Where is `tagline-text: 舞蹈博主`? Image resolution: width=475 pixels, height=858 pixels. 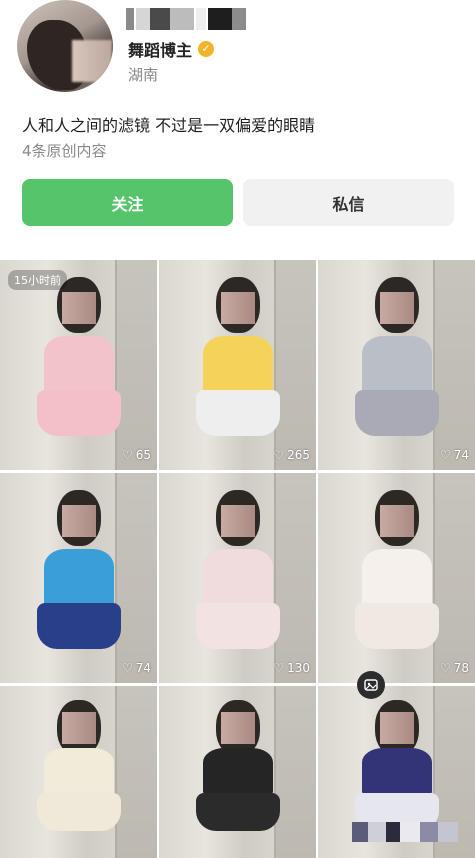
tagline-text: 舞蹈博主 is located at coordinates (160, 50).